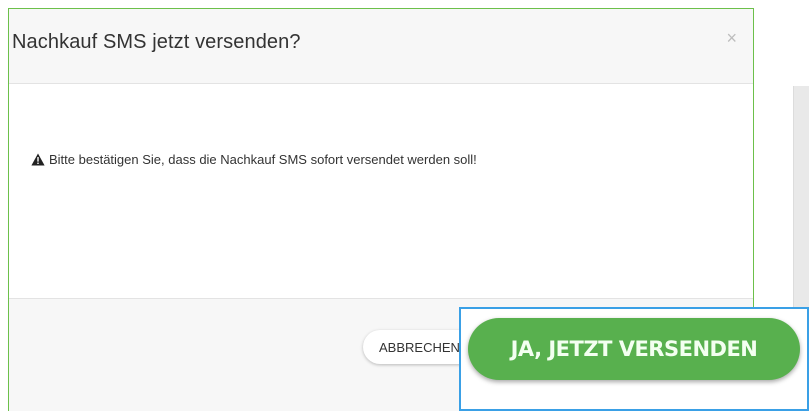  I want to click on confirm-send-button: JA, JETZT VERSENDEN, so click(634, 349).